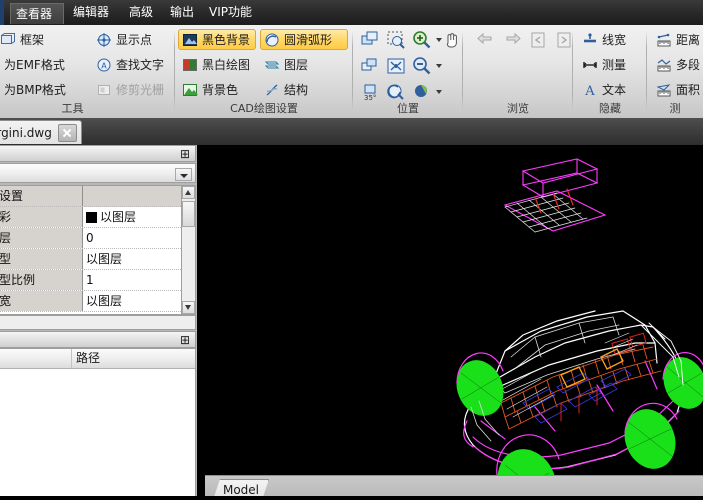  I want to click on structure-icon, so click(272, 90).